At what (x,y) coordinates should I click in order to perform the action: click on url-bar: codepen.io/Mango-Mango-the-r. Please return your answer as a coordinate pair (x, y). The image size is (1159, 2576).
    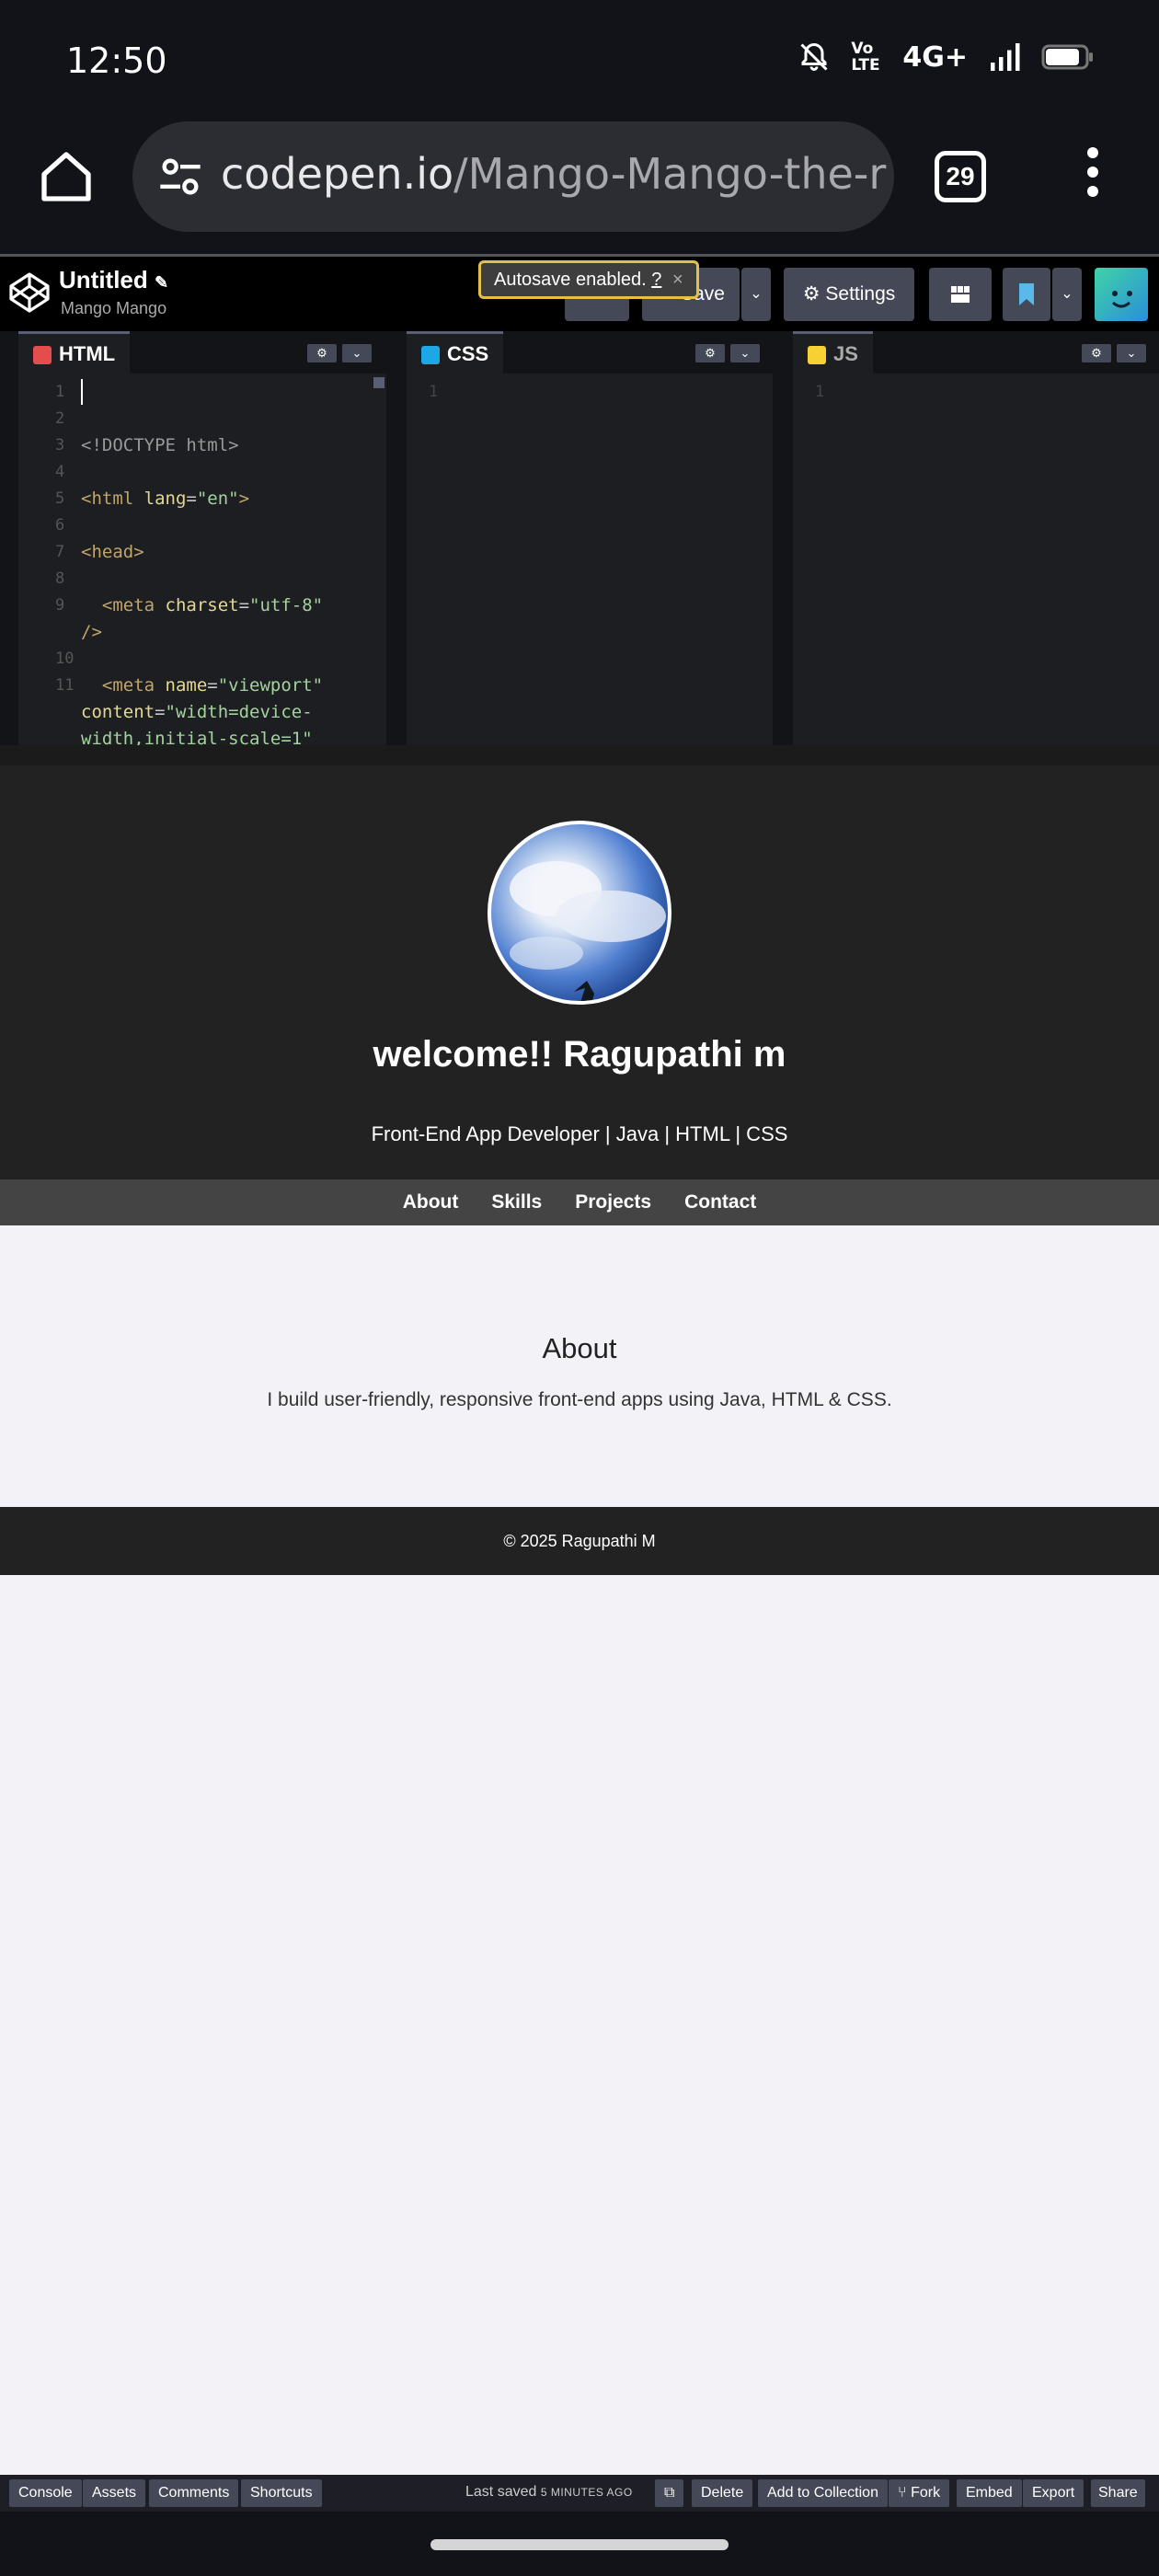
    Looking at the image, I should click on (513, 176).